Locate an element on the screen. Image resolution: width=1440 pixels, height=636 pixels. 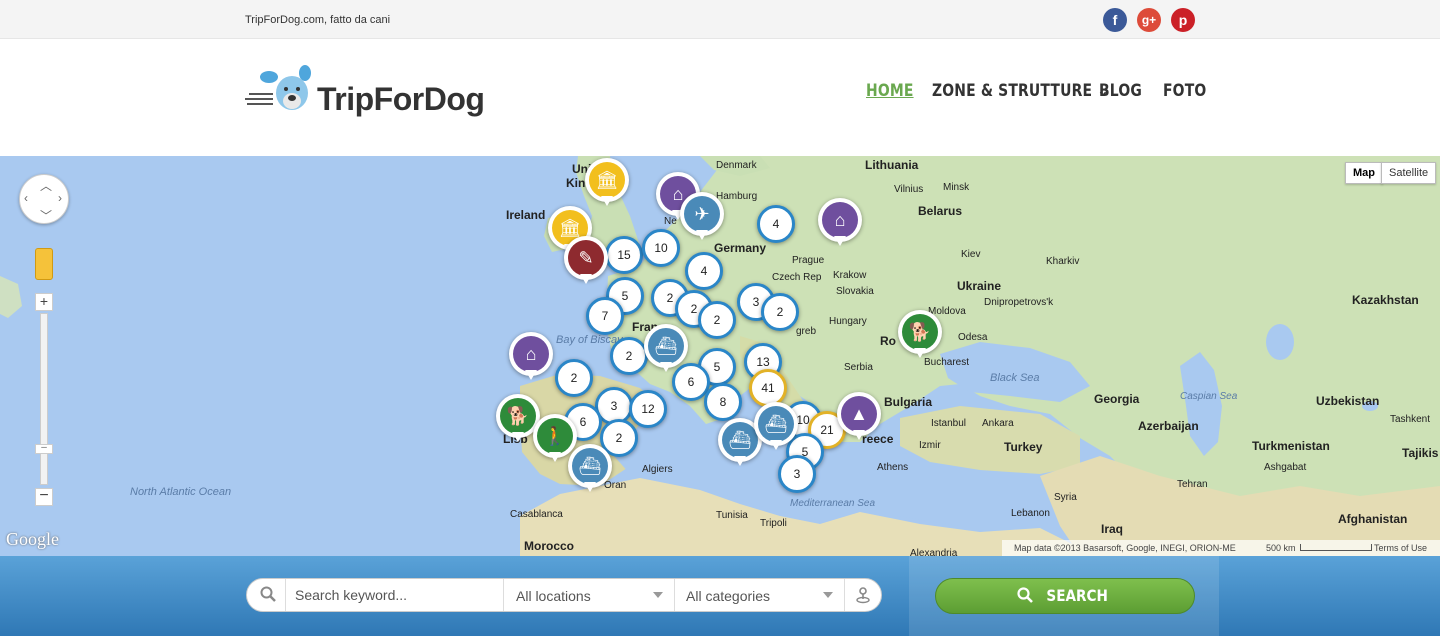
pinterest-icon: p is located at coordinates (1183, 20).